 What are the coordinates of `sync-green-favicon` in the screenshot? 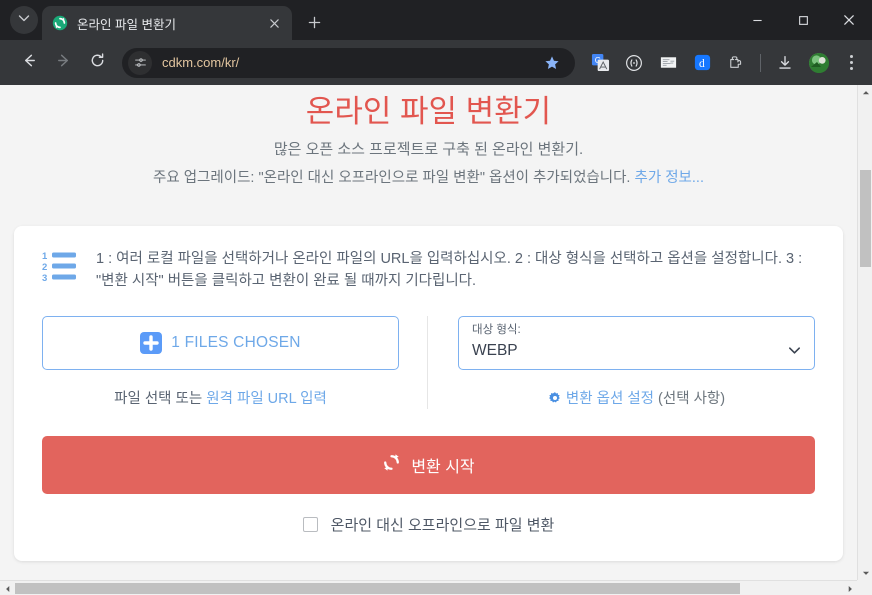 It's located at (60, 23).